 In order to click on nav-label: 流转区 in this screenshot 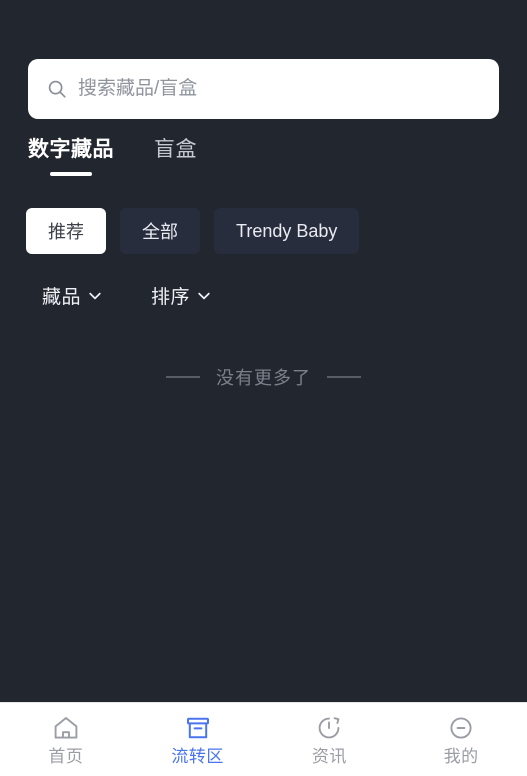, I will do `click(197, 756)`.